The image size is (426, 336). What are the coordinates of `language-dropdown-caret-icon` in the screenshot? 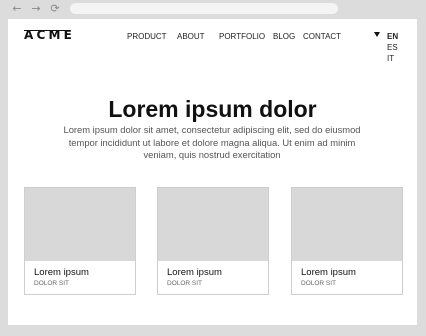 It's located at (377, 34).